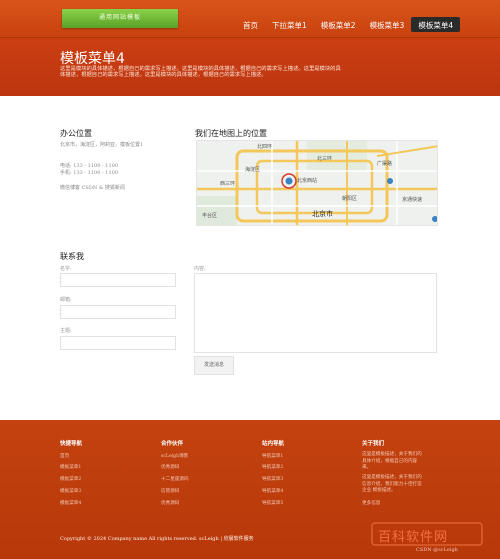  What do you see at coordinates (289, 24) in the screenshot?
I see `nav-item-dropdown1: 下拉菜单1` at bounding box center [289, 24].